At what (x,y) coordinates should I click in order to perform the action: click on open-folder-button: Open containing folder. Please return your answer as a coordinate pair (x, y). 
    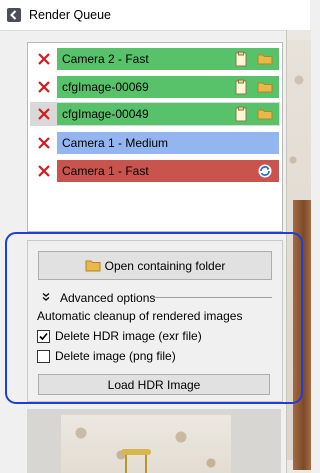
    Looking at the image, I should click on (155, 265).